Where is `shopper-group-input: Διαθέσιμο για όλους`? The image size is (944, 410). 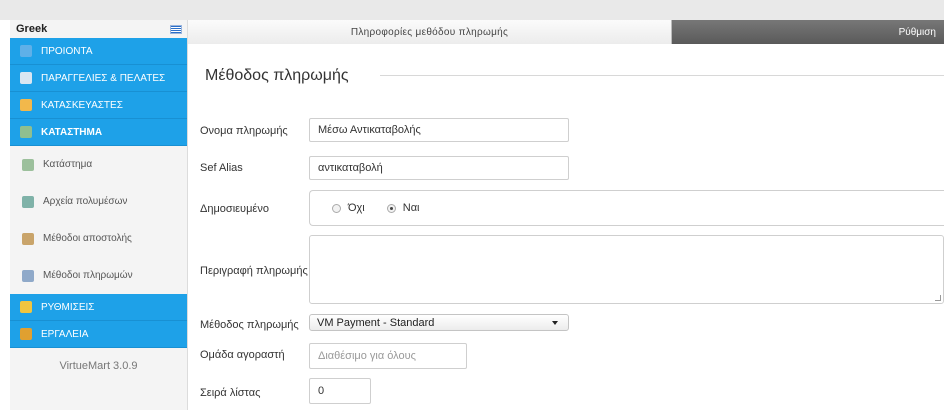 shopper-group-input: Διαθέσιμο για όλους is located at coordinates (388, 356).